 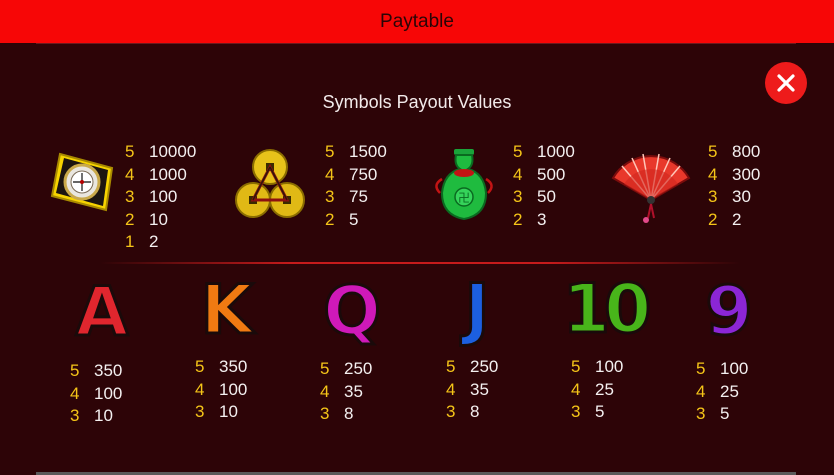 I want to click on pay-row: 4 750, so click(x=356, y=175).